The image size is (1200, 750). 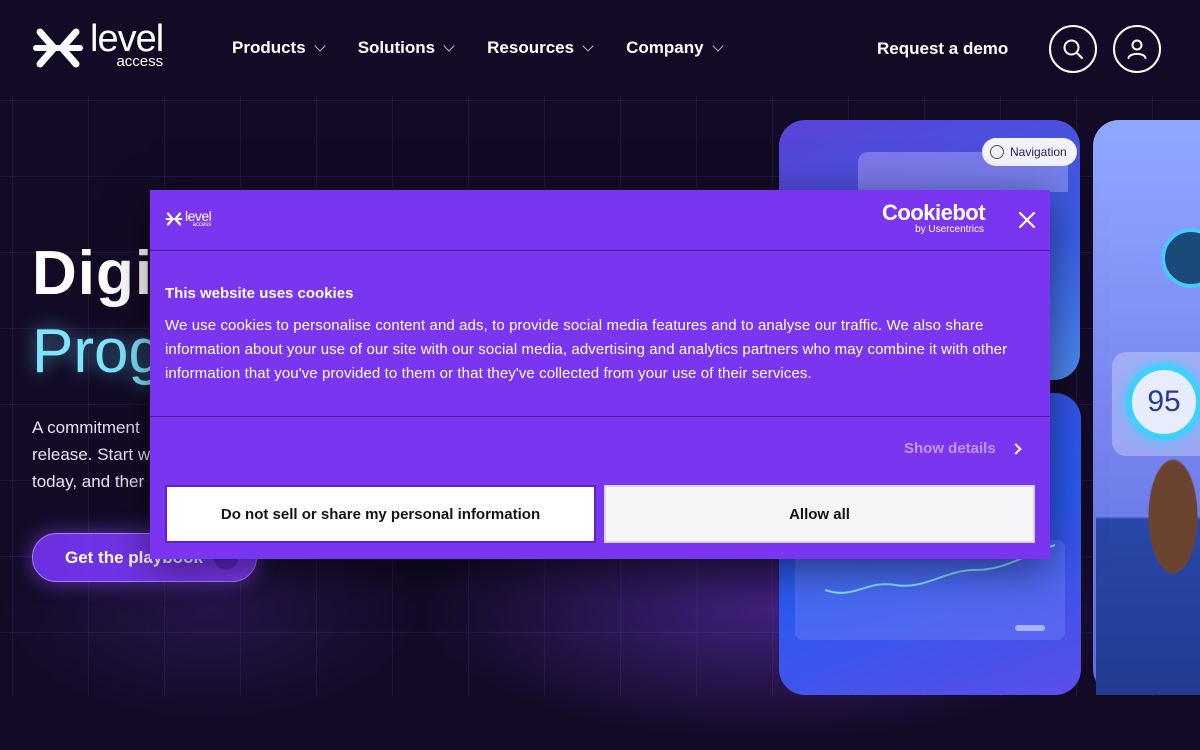 I want to click on nav-company: Company, so click(x=675, y=48).